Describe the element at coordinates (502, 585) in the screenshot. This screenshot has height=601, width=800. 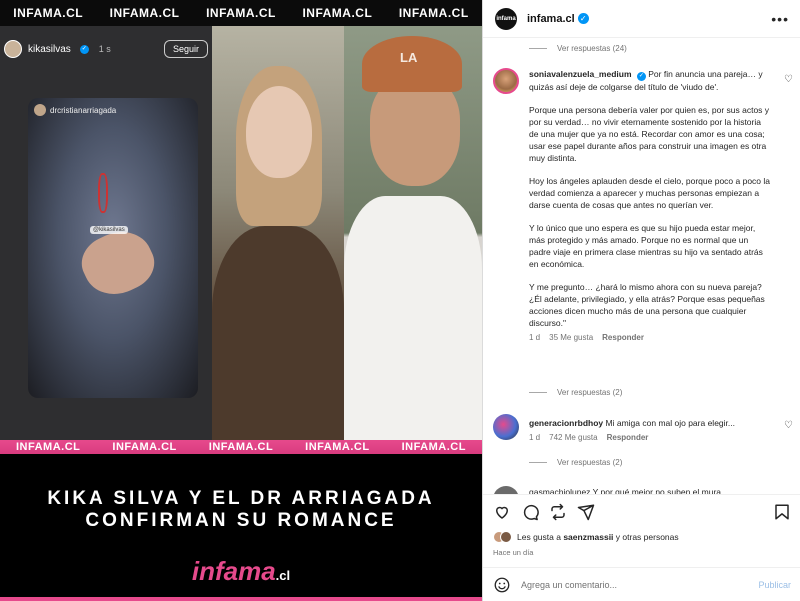
I see `emoji-icon` at that location.